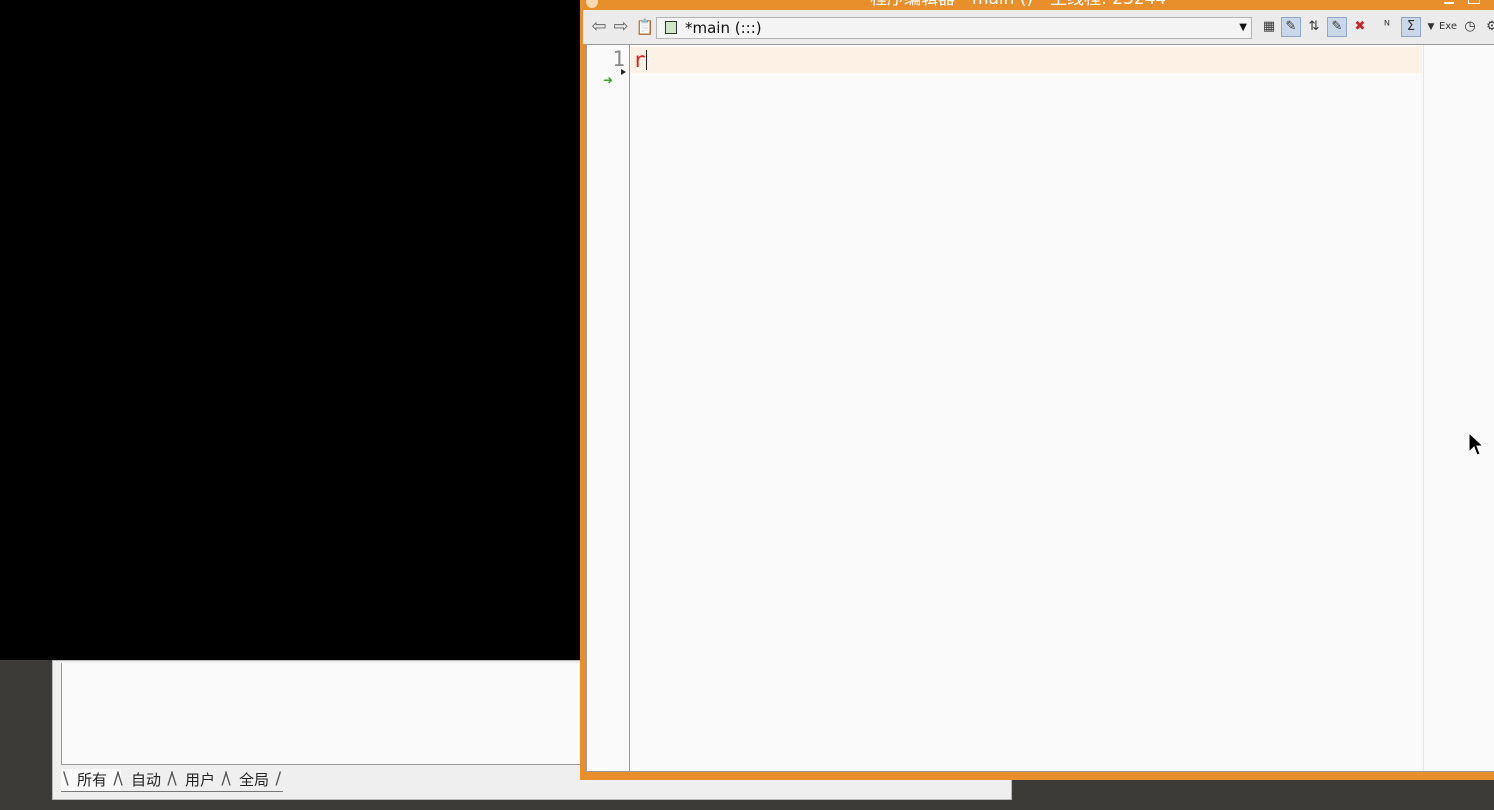  What do you see at coordinates (1018, 4) in the screenshot?
I see `window-title: 程序编辑器 - main () - 主线程: 23244` at bounding box center [1018, 4].